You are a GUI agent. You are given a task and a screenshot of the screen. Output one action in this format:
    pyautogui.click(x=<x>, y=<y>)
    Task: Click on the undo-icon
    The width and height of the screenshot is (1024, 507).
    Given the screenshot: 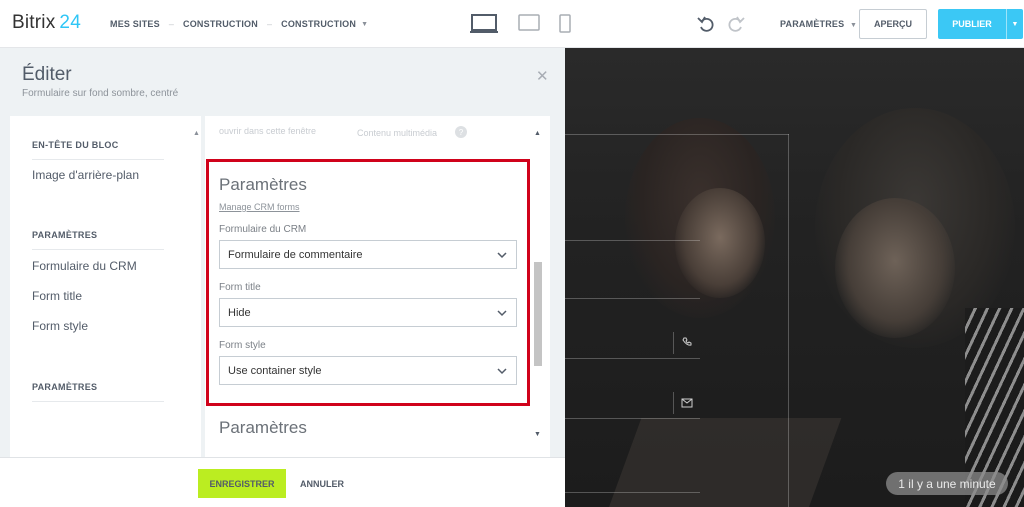 What is the action you would take?
    pyautogui.click(x=706, y=23)
    